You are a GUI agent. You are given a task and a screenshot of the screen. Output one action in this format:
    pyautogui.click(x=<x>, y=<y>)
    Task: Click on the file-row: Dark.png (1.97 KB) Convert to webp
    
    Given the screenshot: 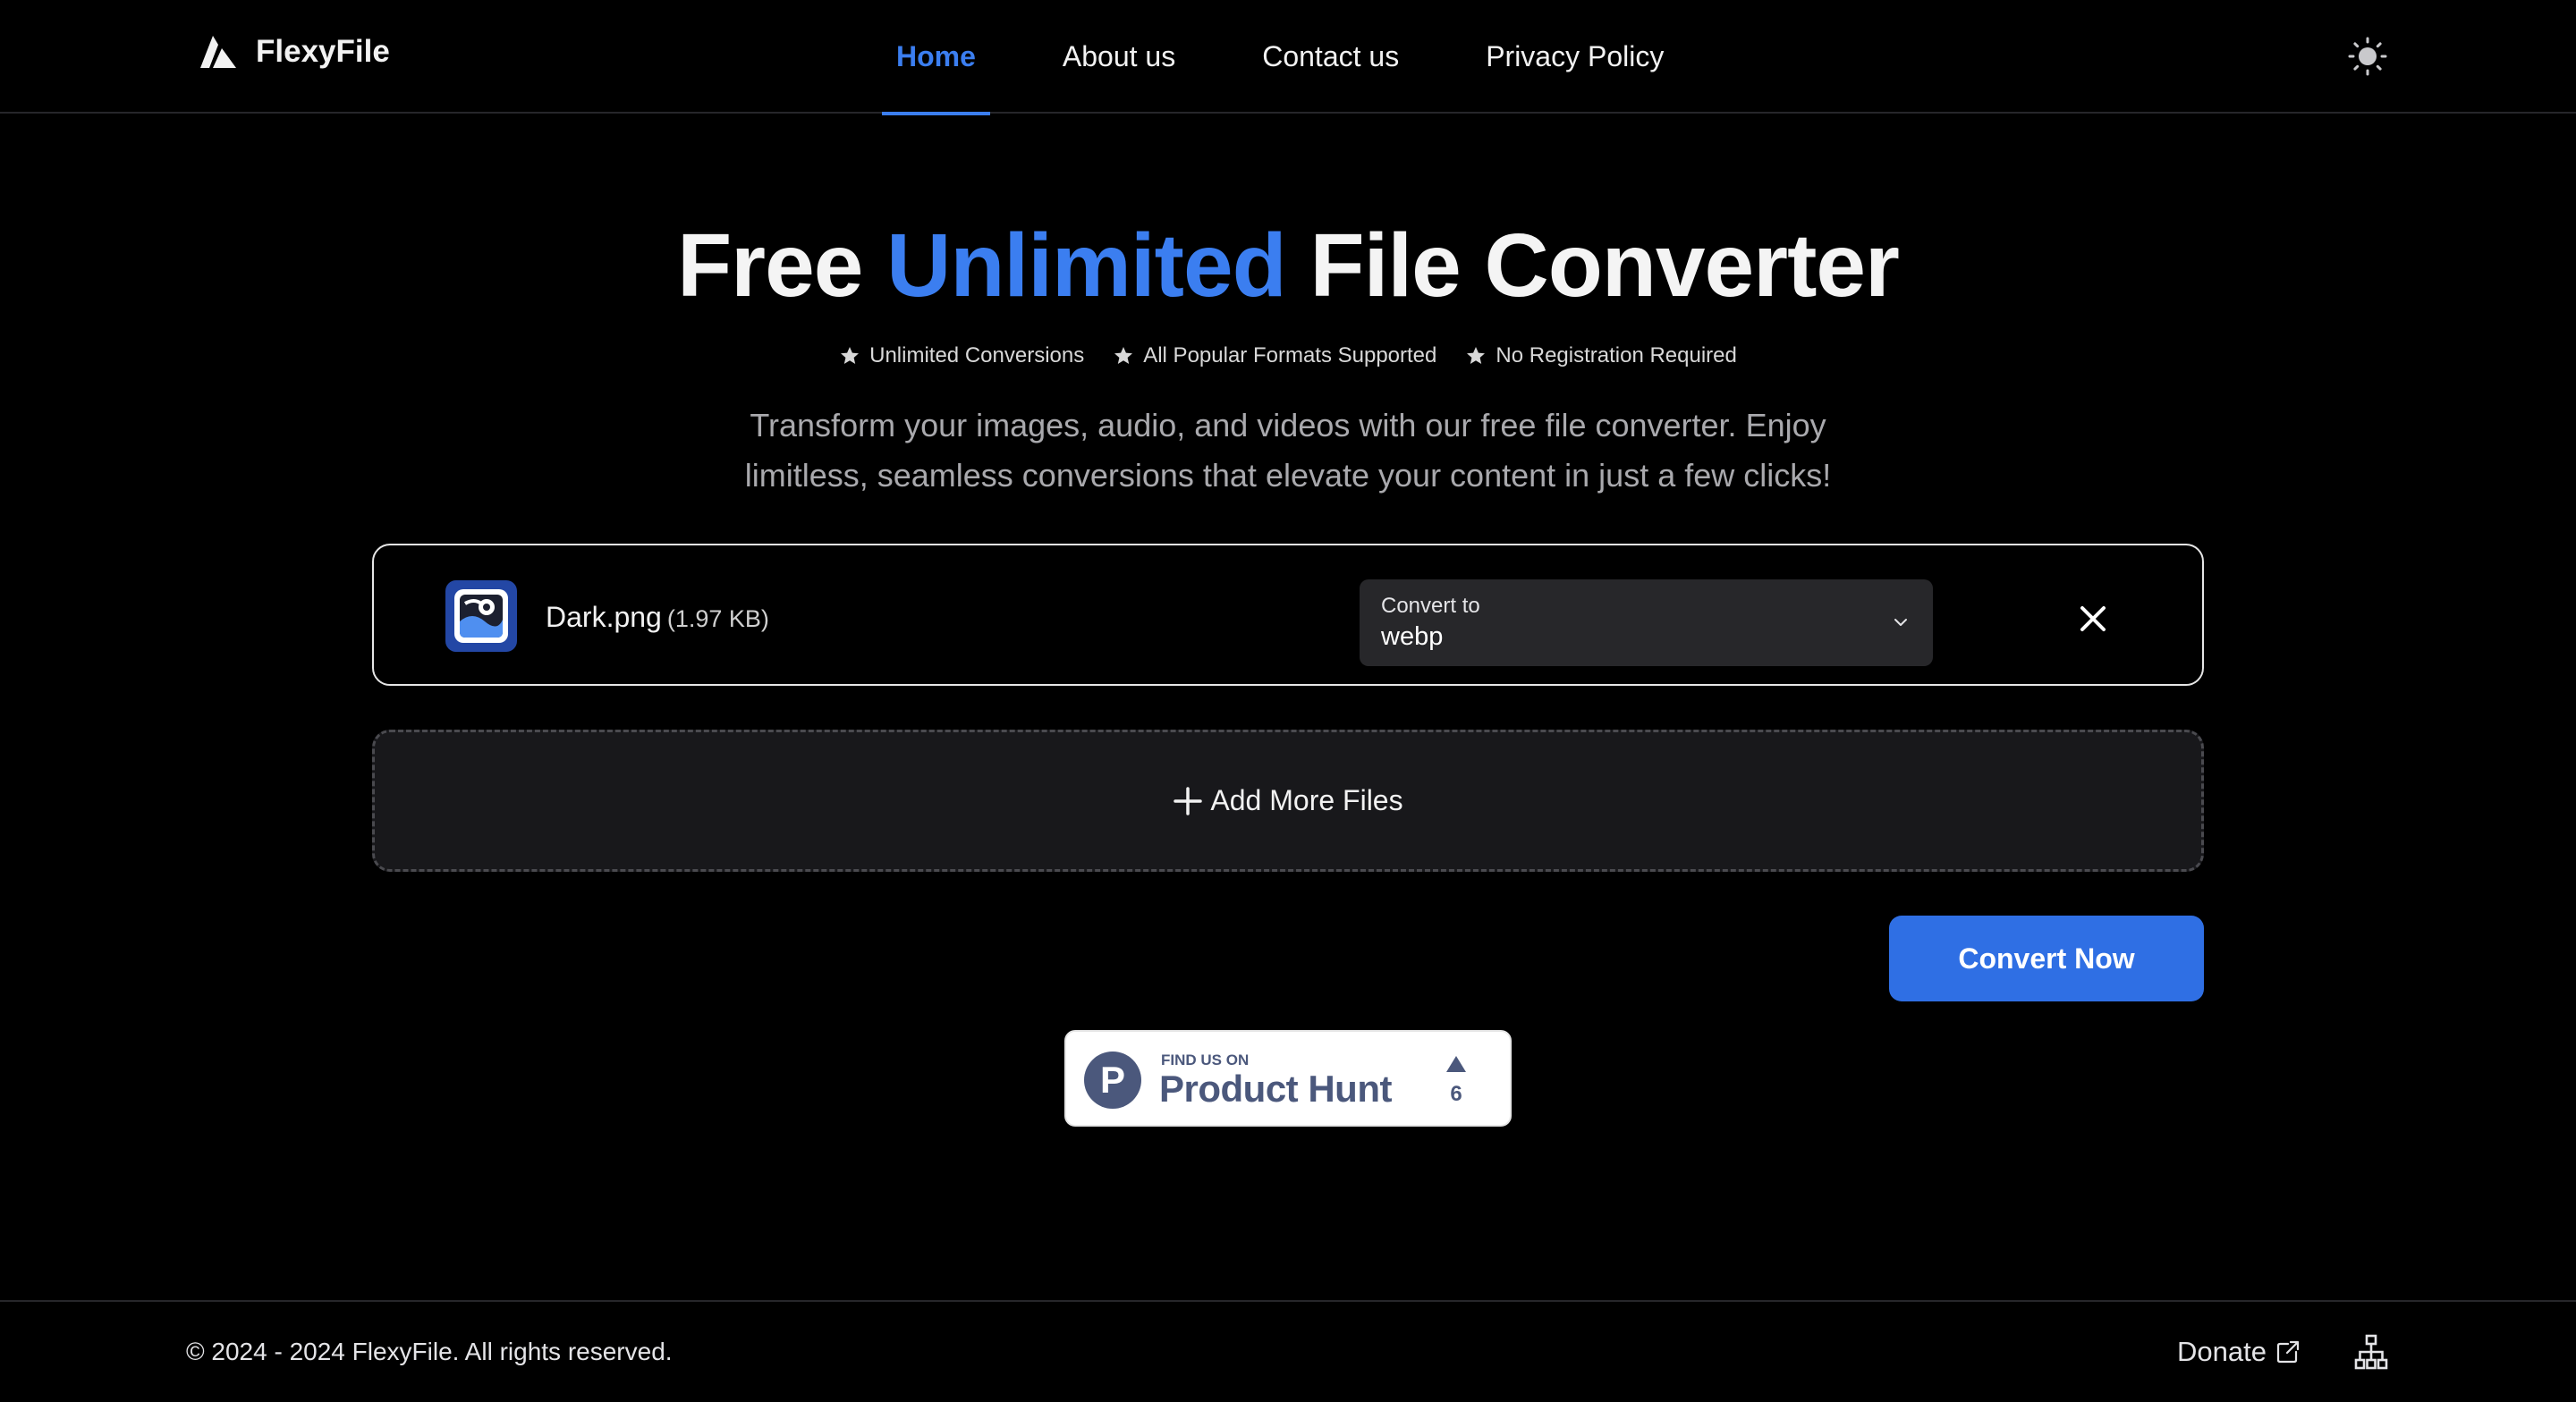 What is the action you would take?
    pyautogui.click(x=1288, y=615)
    